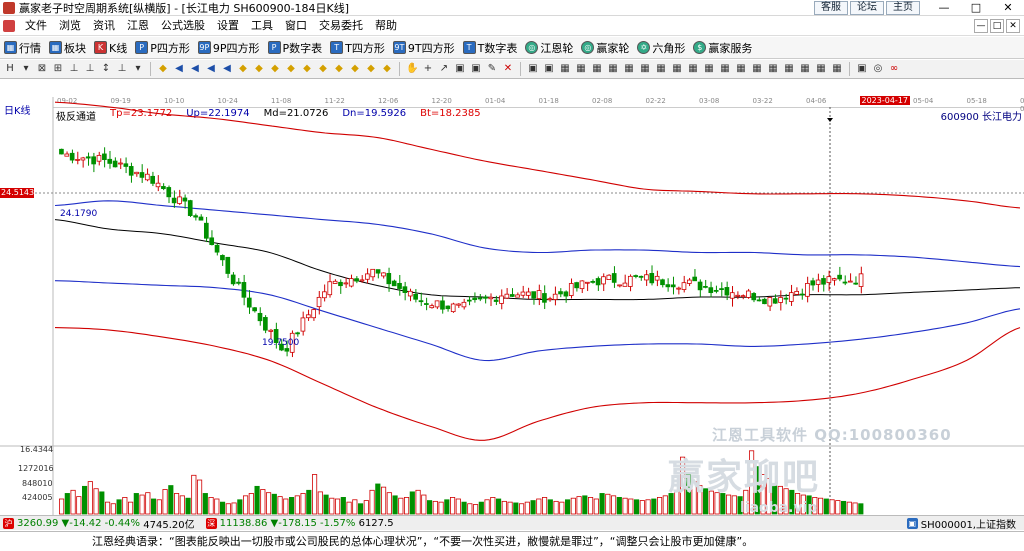 The height and width of the screenshot is (551, 1024). What do you see at coordinates (138, 69) in the screenshot?
I see `toolbar-tool-8-icon: ▾` at bounding box center [138, 69].